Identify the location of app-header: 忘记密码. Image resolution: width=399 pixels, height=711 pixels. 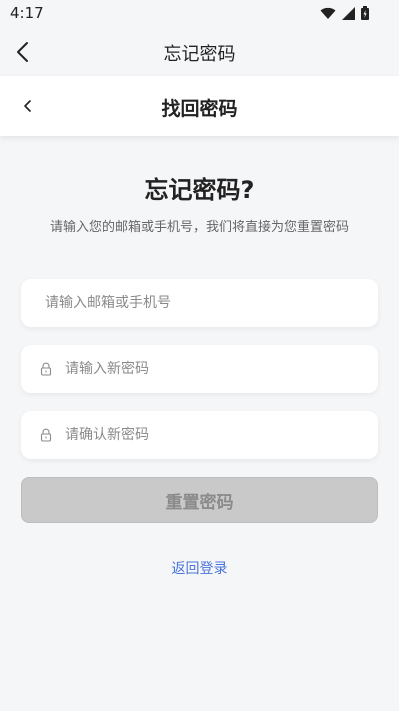
(199, 52).